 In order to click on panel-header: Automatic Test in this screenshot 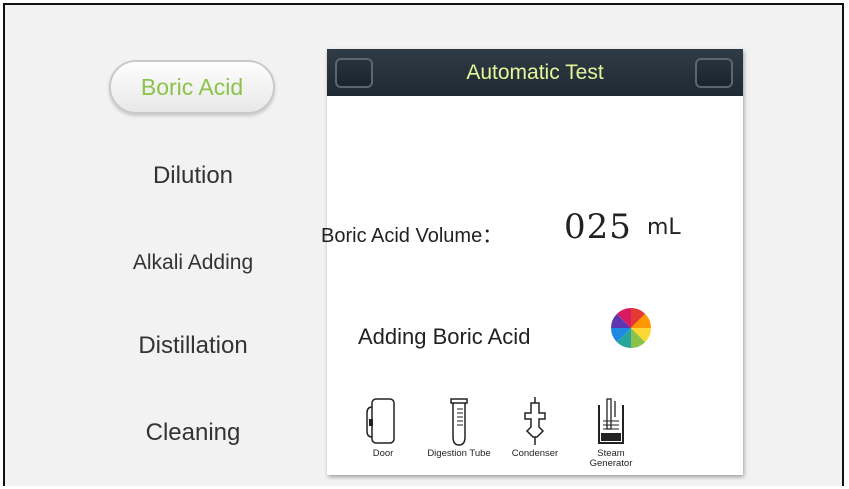, I will do `click(535, 72)`.